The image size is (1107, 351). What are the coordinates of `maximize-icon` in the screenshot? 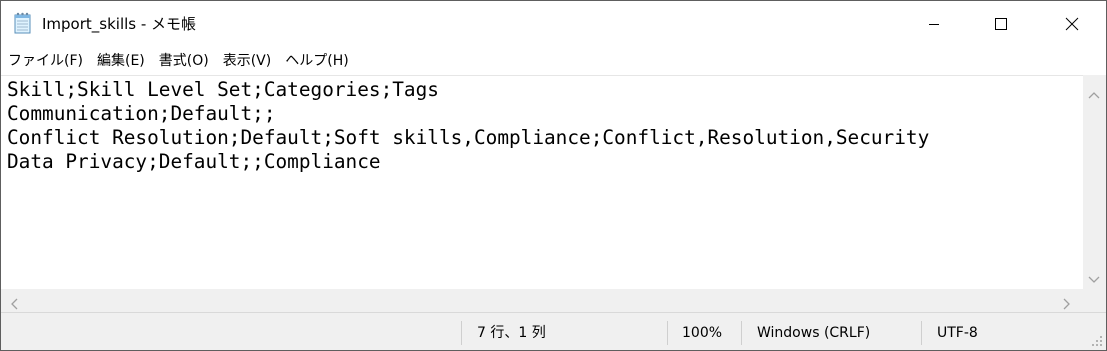 It's located at (1001, 24).